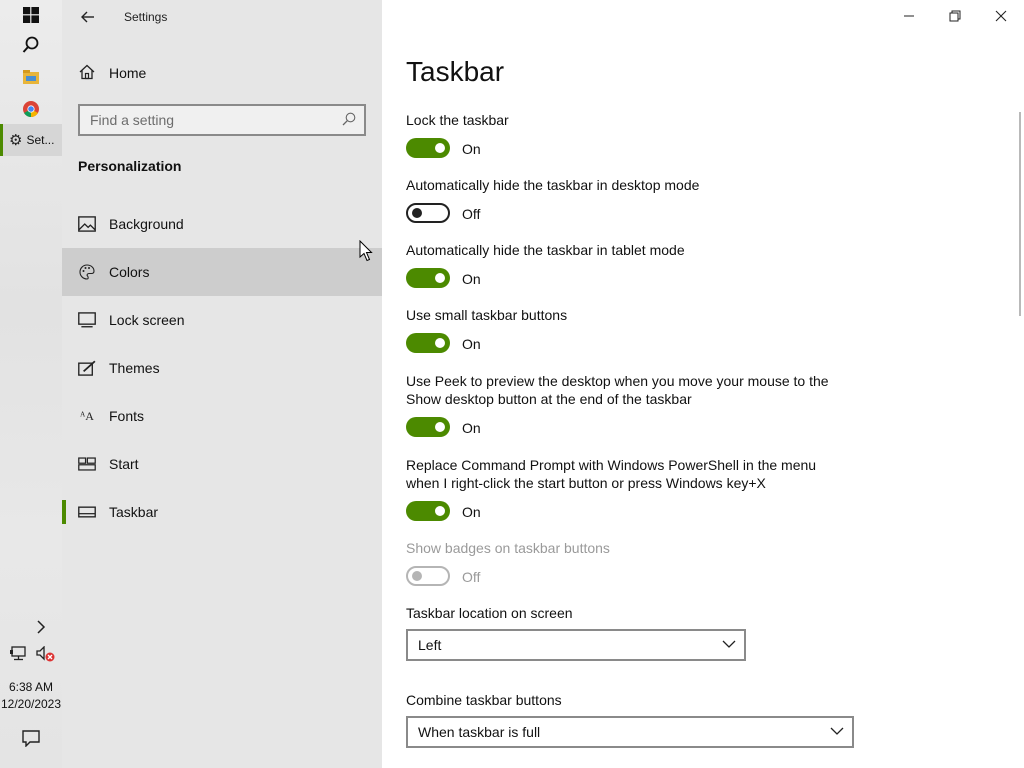  I want to click on sidebar-item-taskbar: Taskbar, so click(222, 512).